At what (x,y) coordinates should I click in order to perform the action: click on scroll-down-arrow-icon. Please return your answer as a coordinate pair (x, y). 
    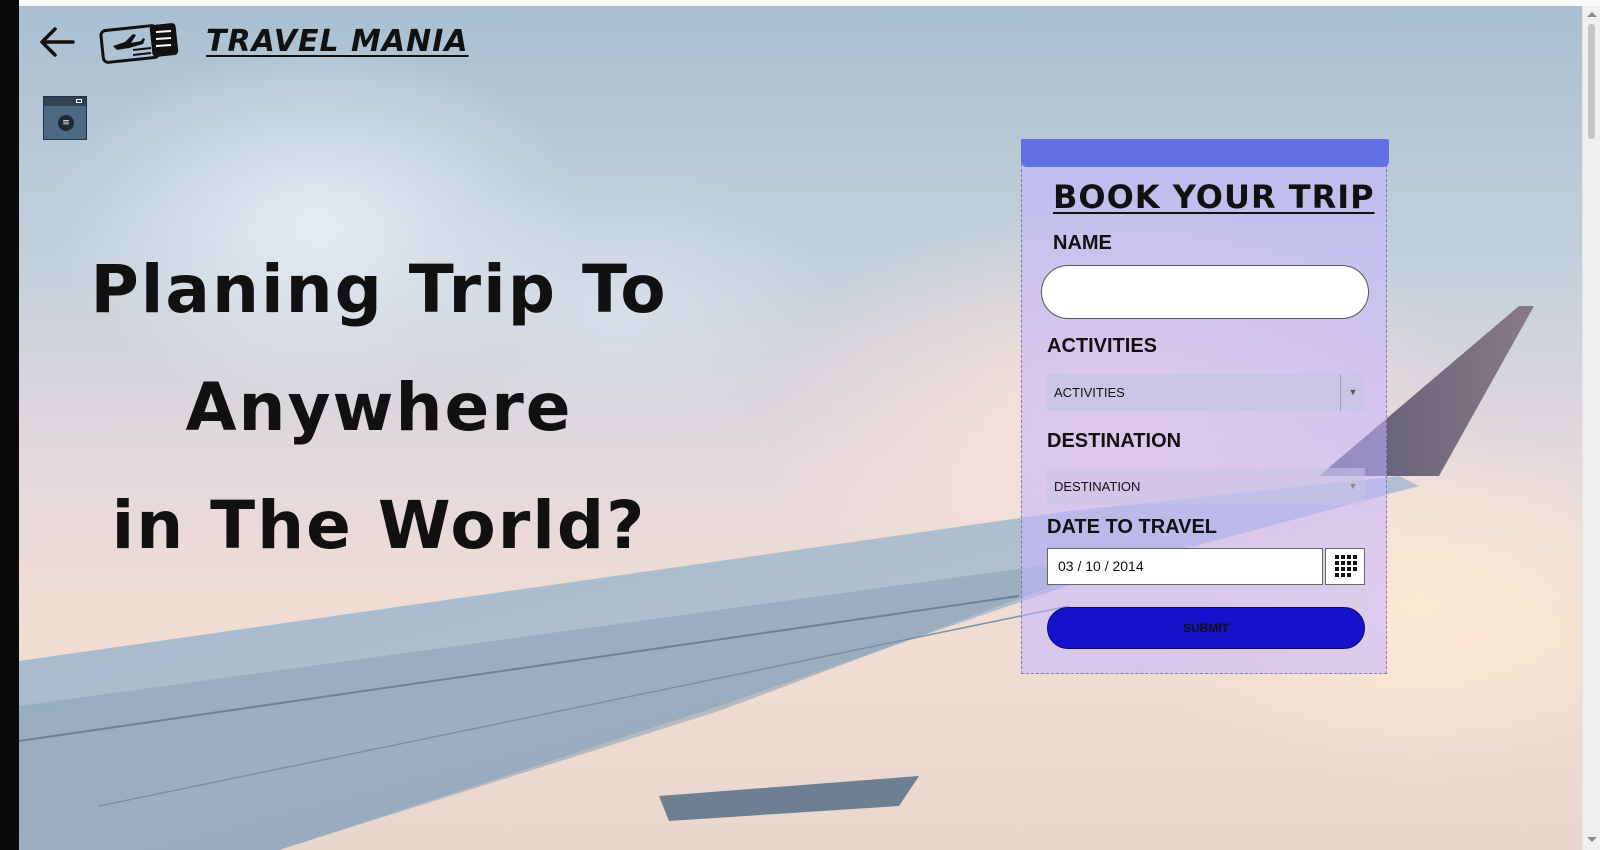
    Looking at the image, I should click on (1592, 839).